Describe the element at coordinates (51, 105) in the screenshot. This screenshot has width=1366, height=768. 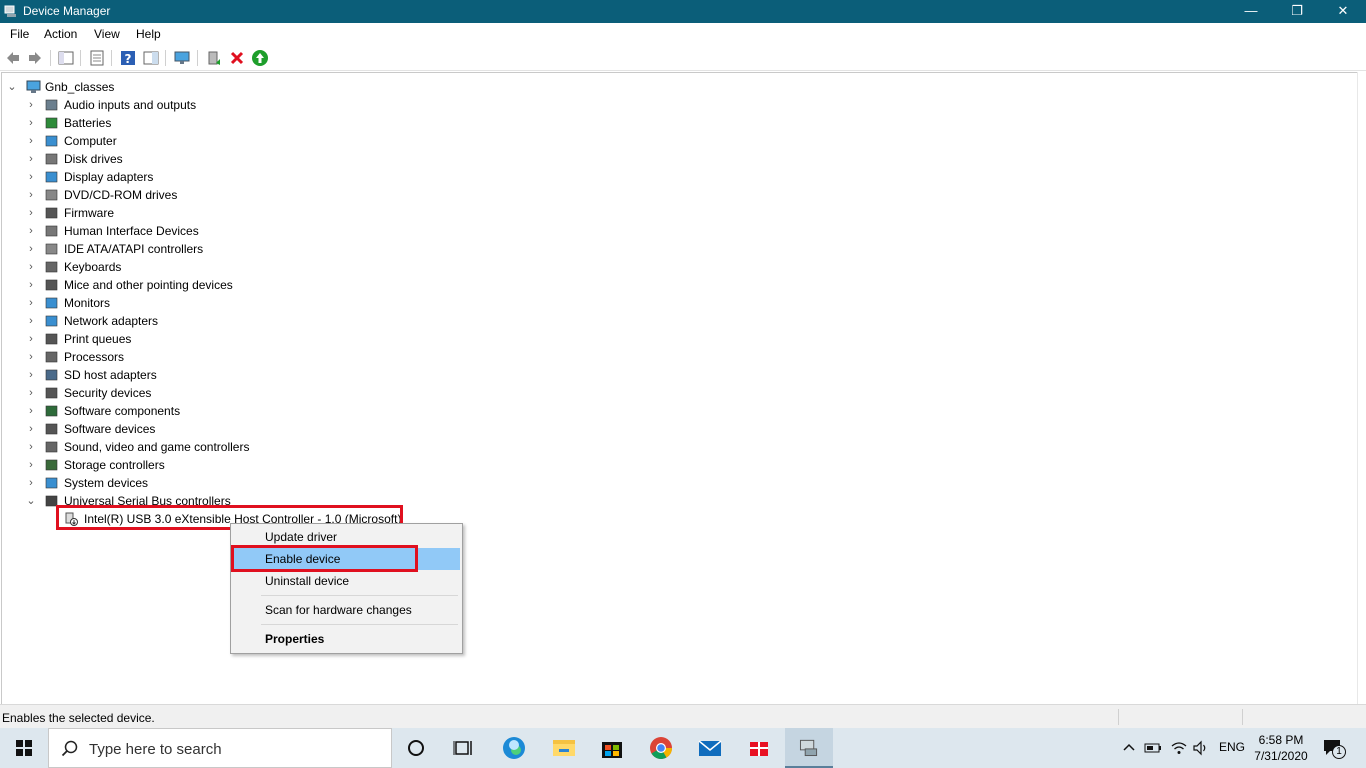
I see `speaker-icon` at that location.